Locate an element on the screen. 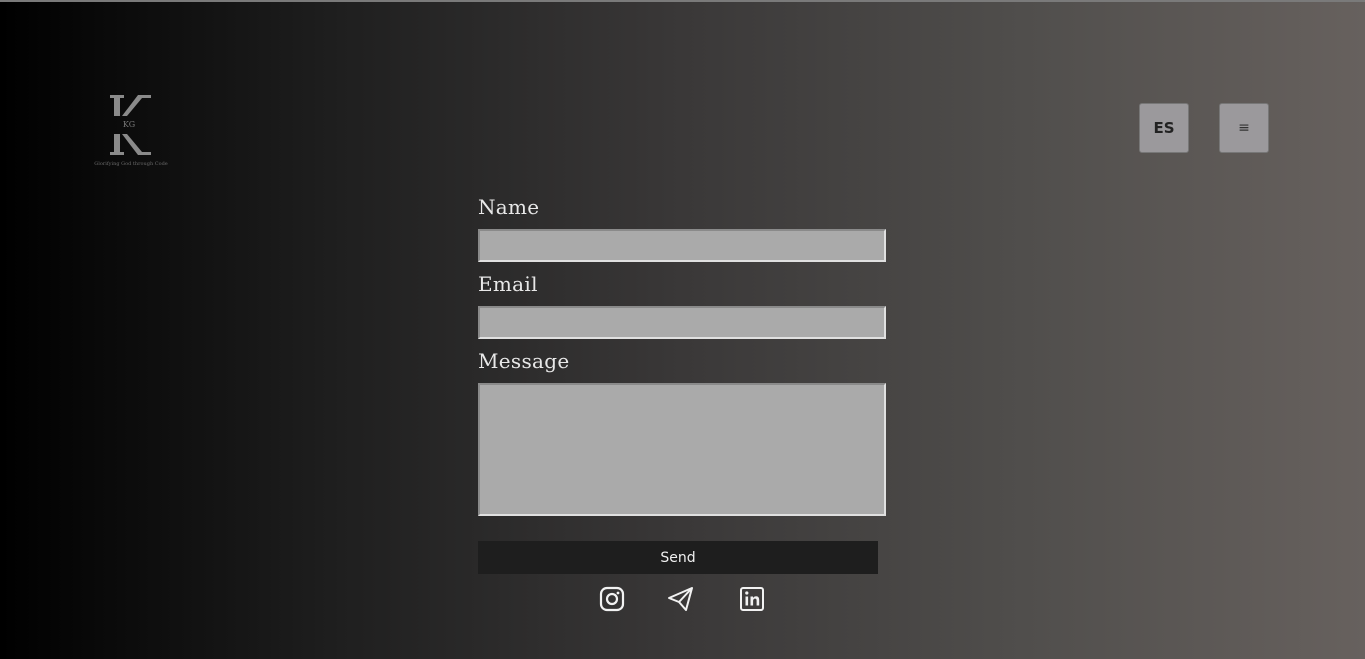 The image size is (1365, 659). instagram-icon is located at coordinates (612, 599).